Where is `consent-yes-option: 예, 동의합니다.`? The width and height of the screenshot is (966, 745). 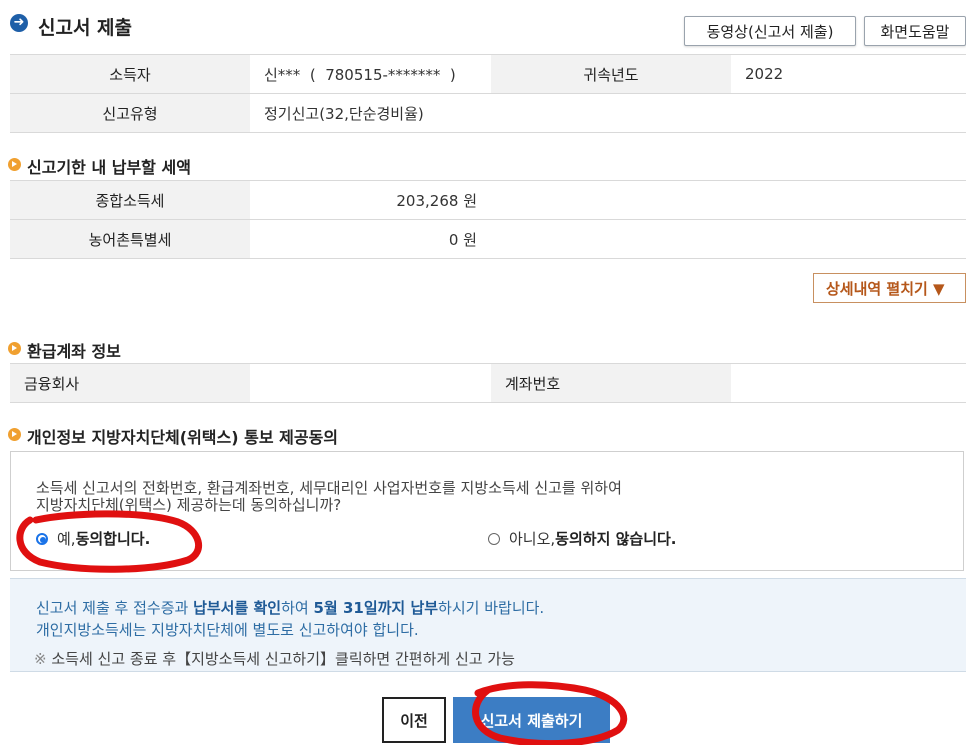
consent-yes-option: 예, 동의합니다. is located at coordinates (93, 538).